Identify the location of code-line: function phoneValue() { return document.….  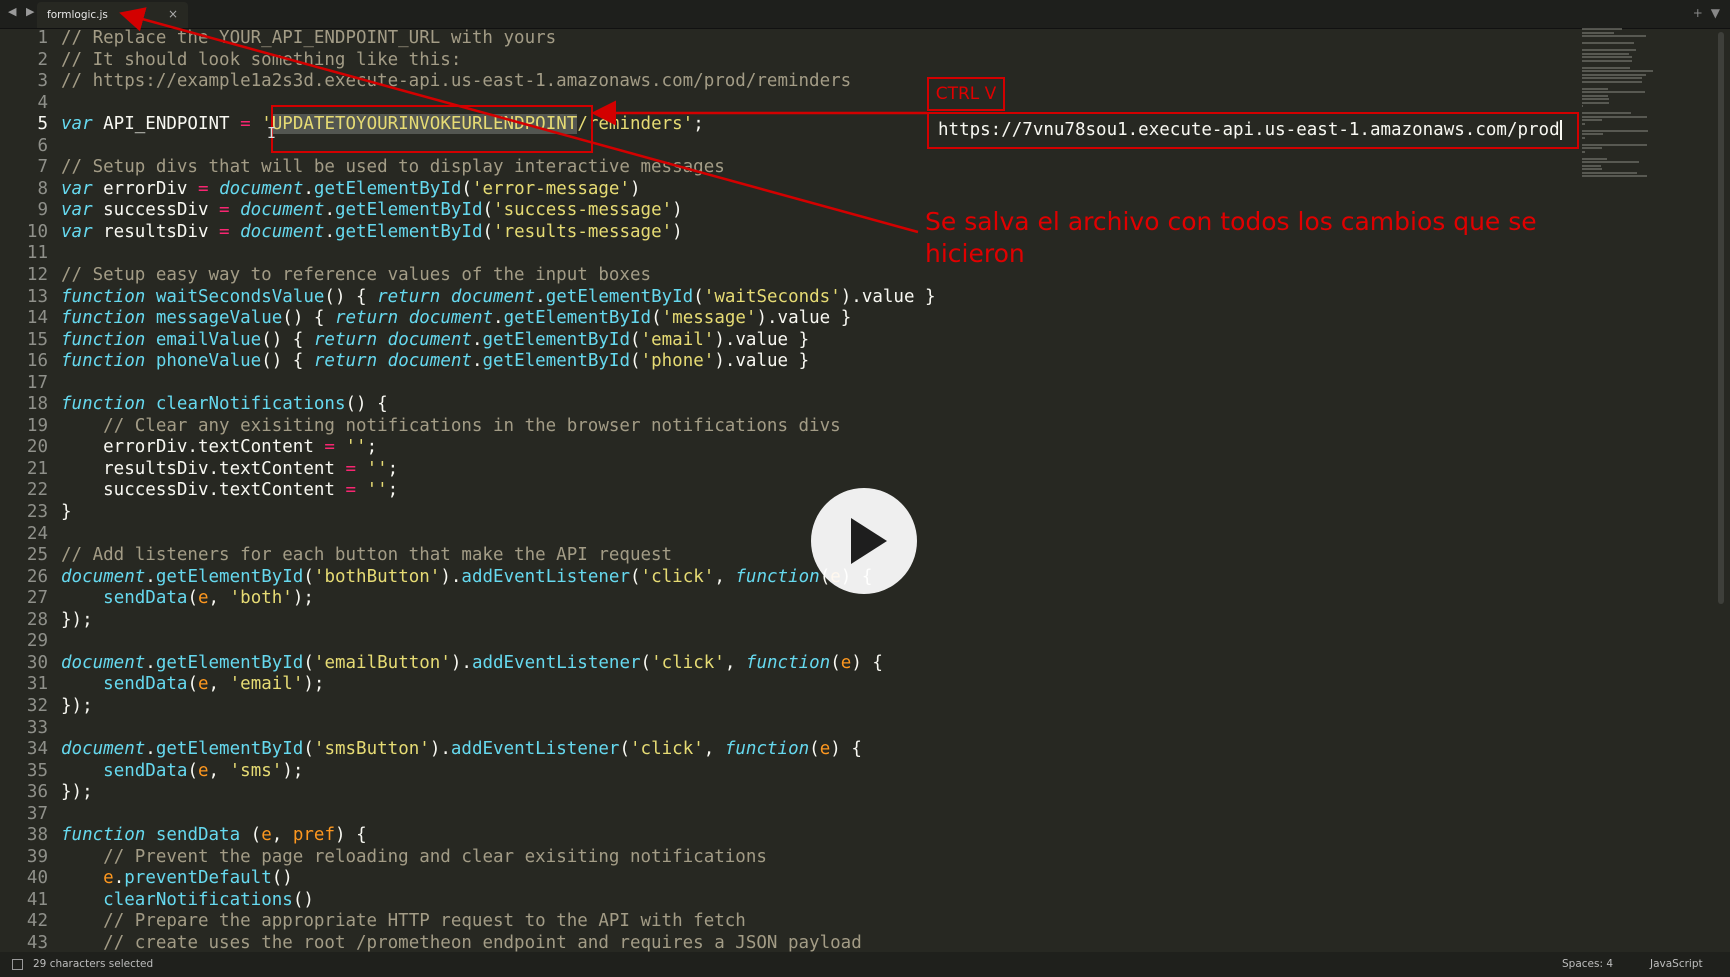
(498, 362).